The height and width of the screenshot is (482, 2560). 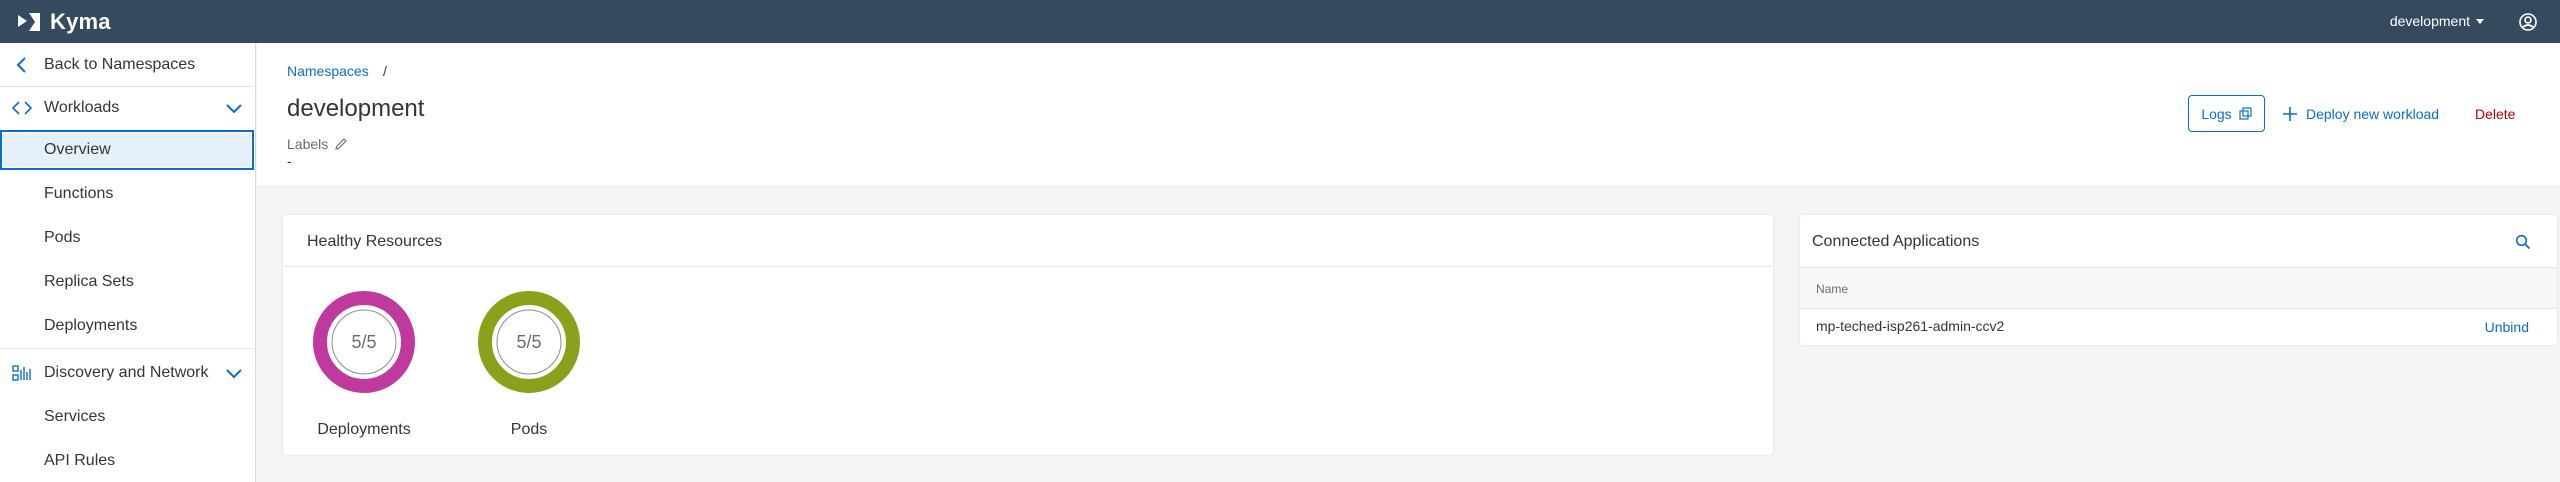 I want to click on logs-button: Logs, so click(x=2226, y=113).